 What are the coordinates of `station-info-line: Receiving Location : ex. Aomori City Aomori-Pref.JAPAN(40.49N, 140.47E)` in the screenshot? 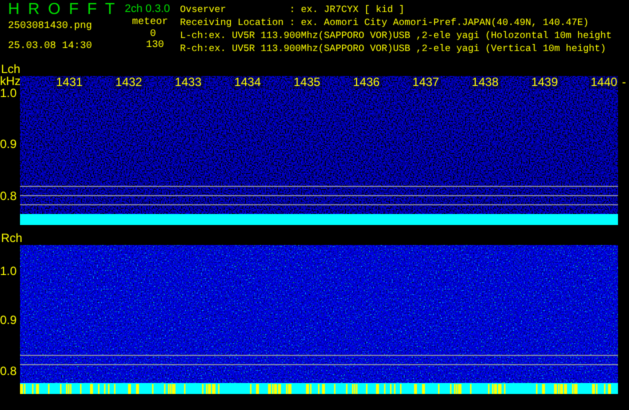 It's located at (385, 22).